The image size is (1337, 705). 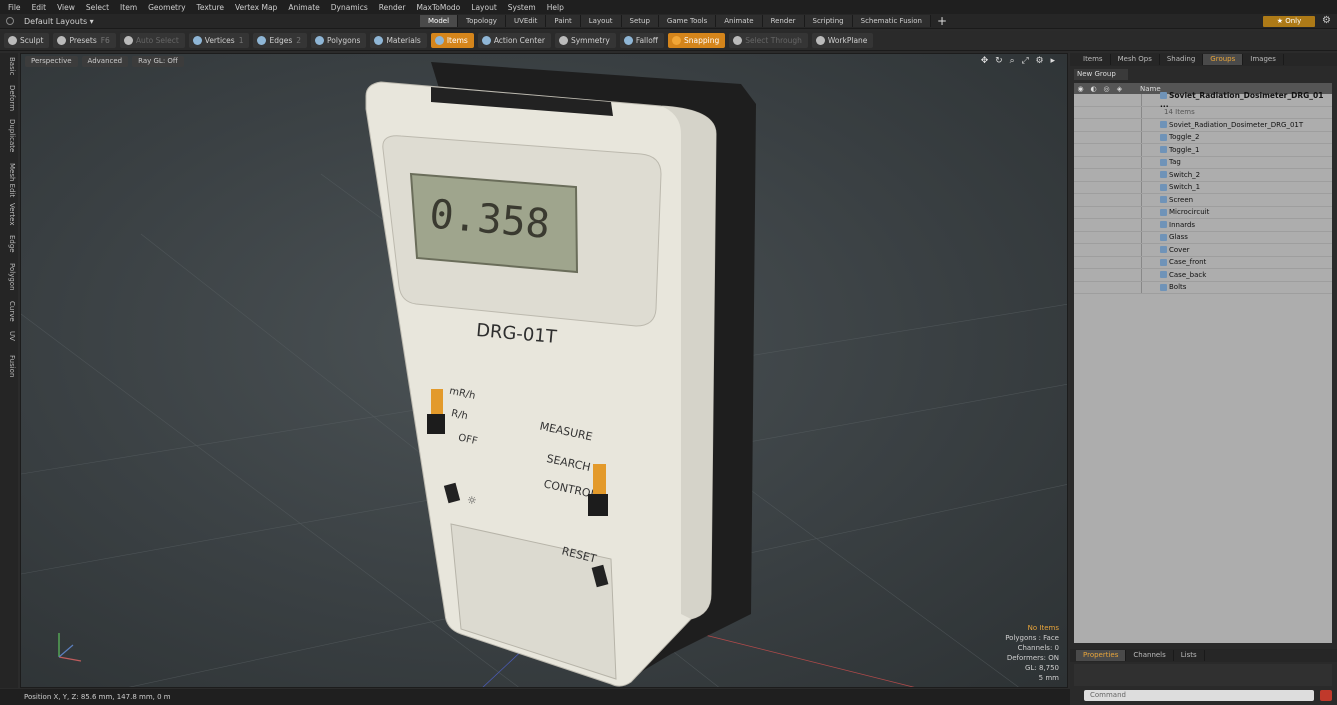 I want to click on only-button: ★ Only, so click(x=1289, y=21).